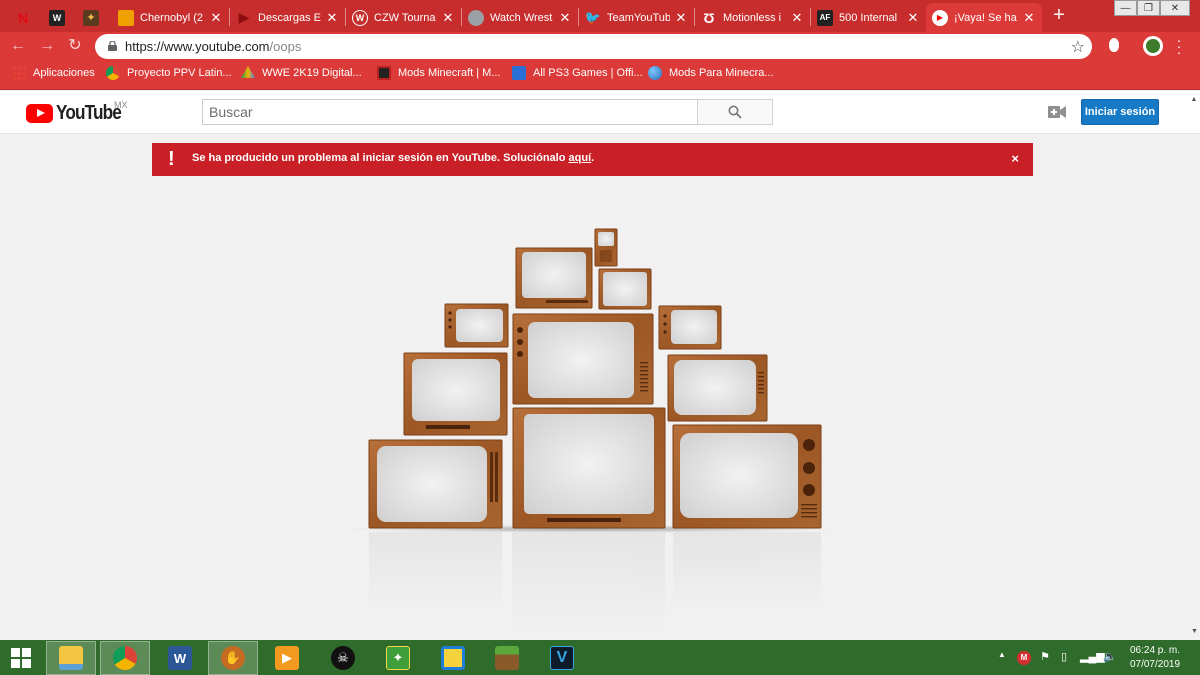 The image size is (1200, 675). I want to click on tab-title: Motionless i, so click(752, 17).